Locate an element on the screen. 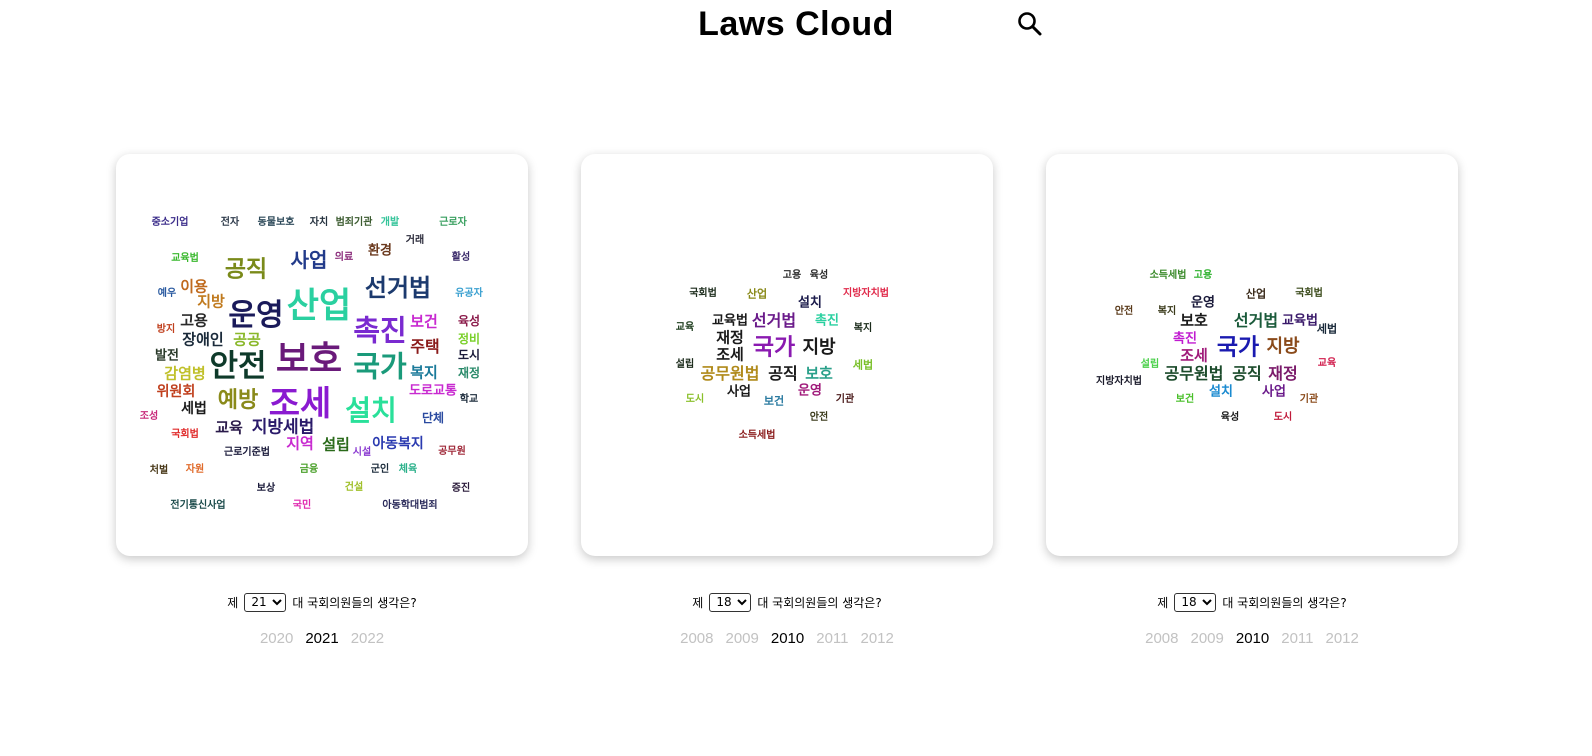 Image resolution: width=1592 pixels, height=756 pixels. cloud-word: 재정 is located at coordinates (1283, 373).